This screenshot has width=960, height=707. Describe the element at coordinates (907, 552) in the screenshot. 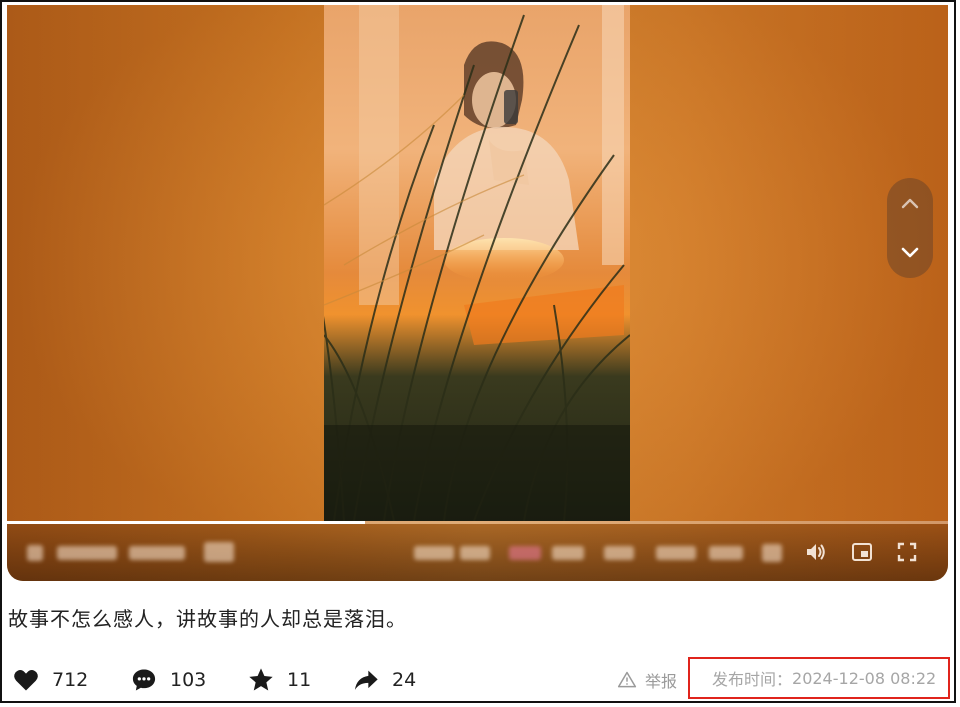

I see `fullscreen-icon` at that location.